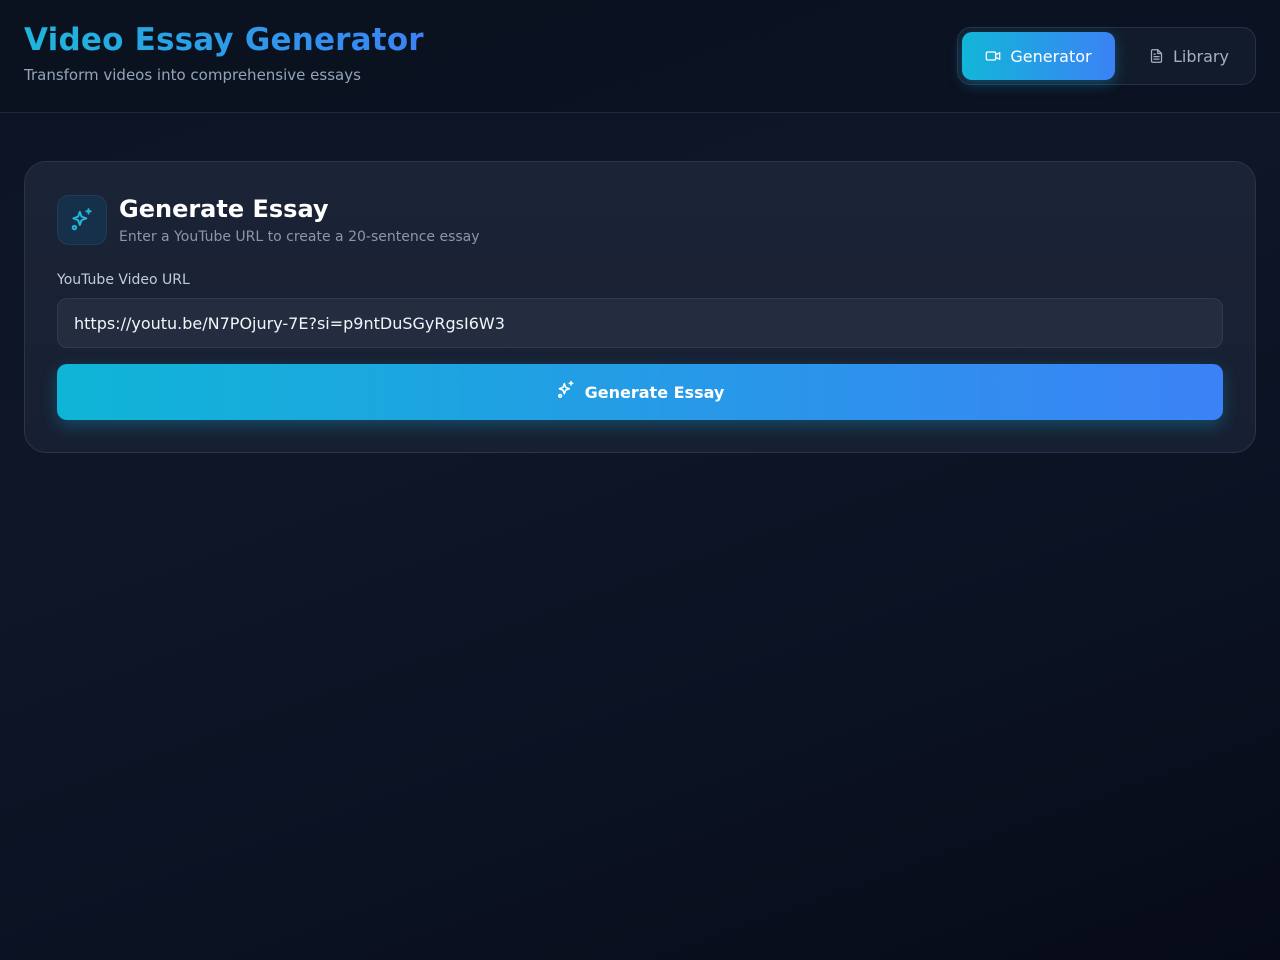 The height and width of the screenshot is (960, 1280). What do you see at coordinates (640, 323) in the screenshot?
I see `youtube-url-input` at bounding box center [640, 323].